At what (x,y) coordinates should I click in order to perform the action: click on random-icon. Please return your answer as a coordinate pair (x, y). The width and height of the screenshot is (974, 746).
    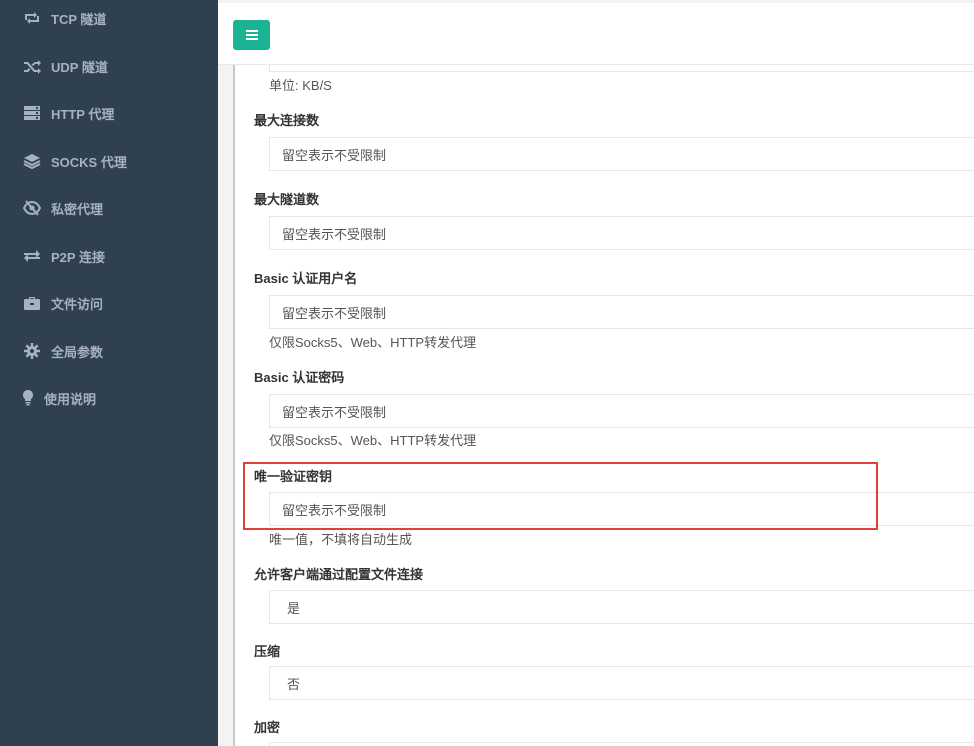
    Looking at the image, I should click on (32, 66).